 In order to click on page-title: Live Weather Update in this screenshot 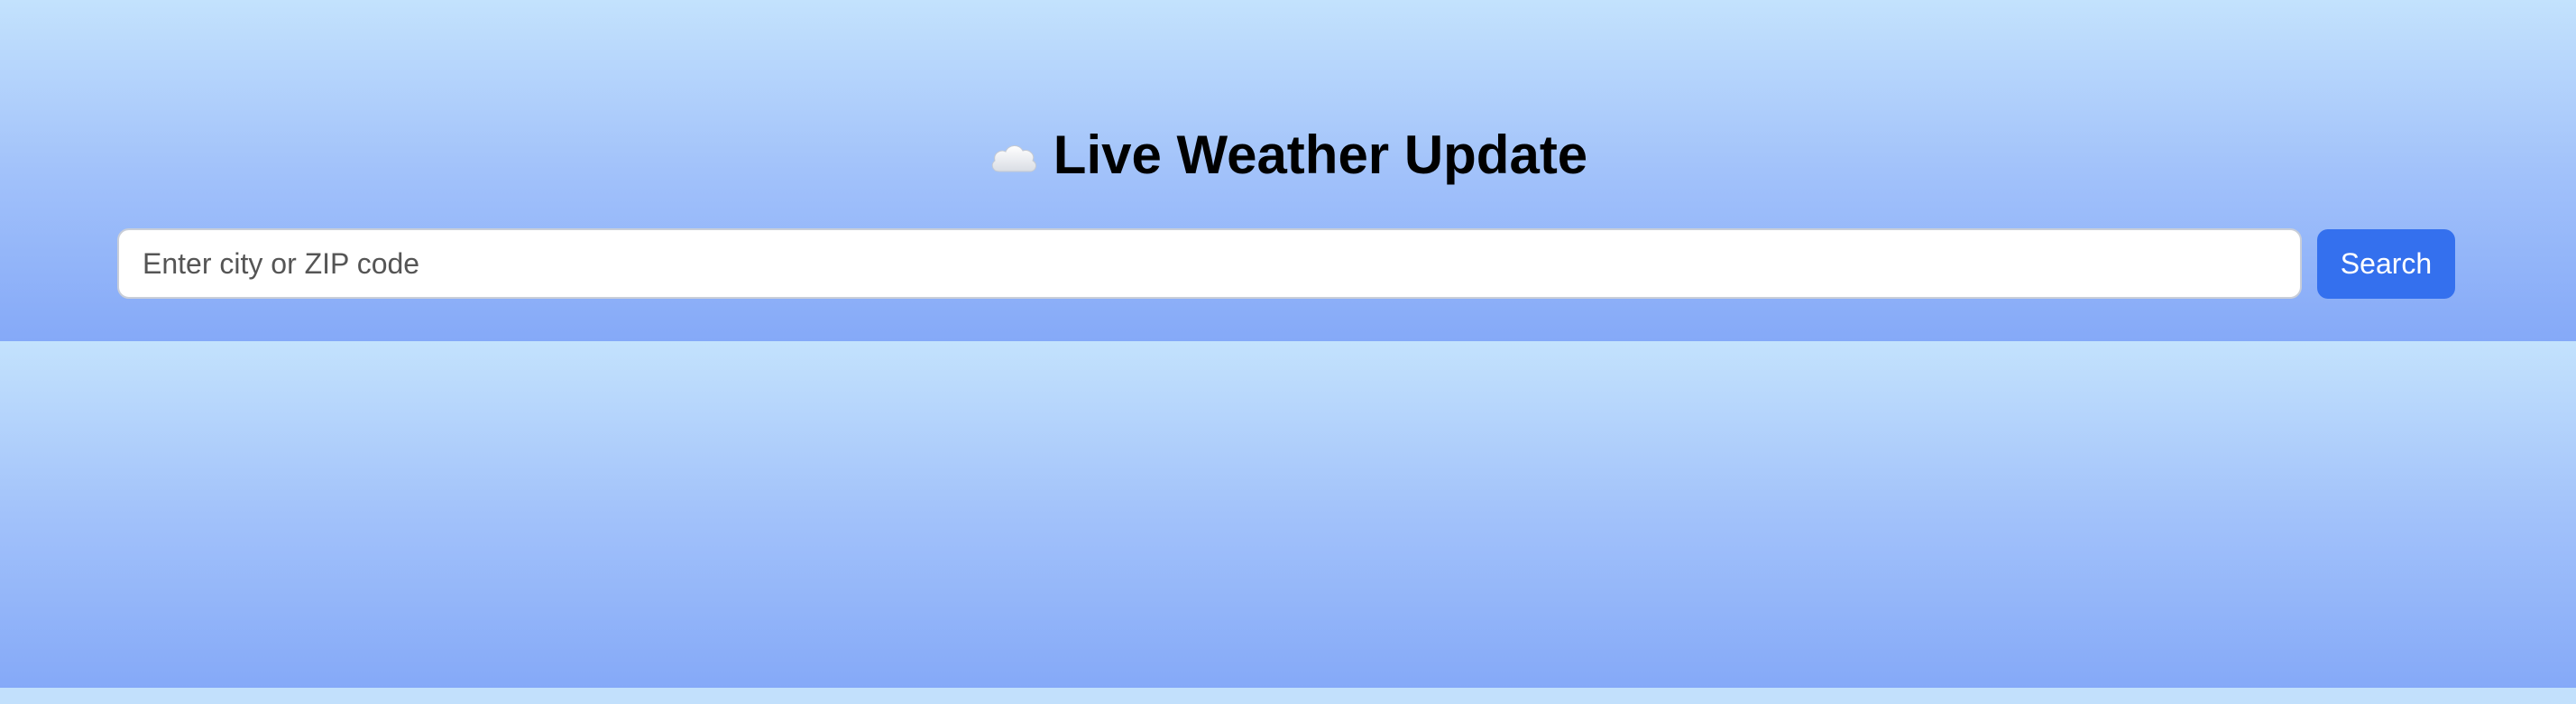, I will do `click(1320, 155)`.